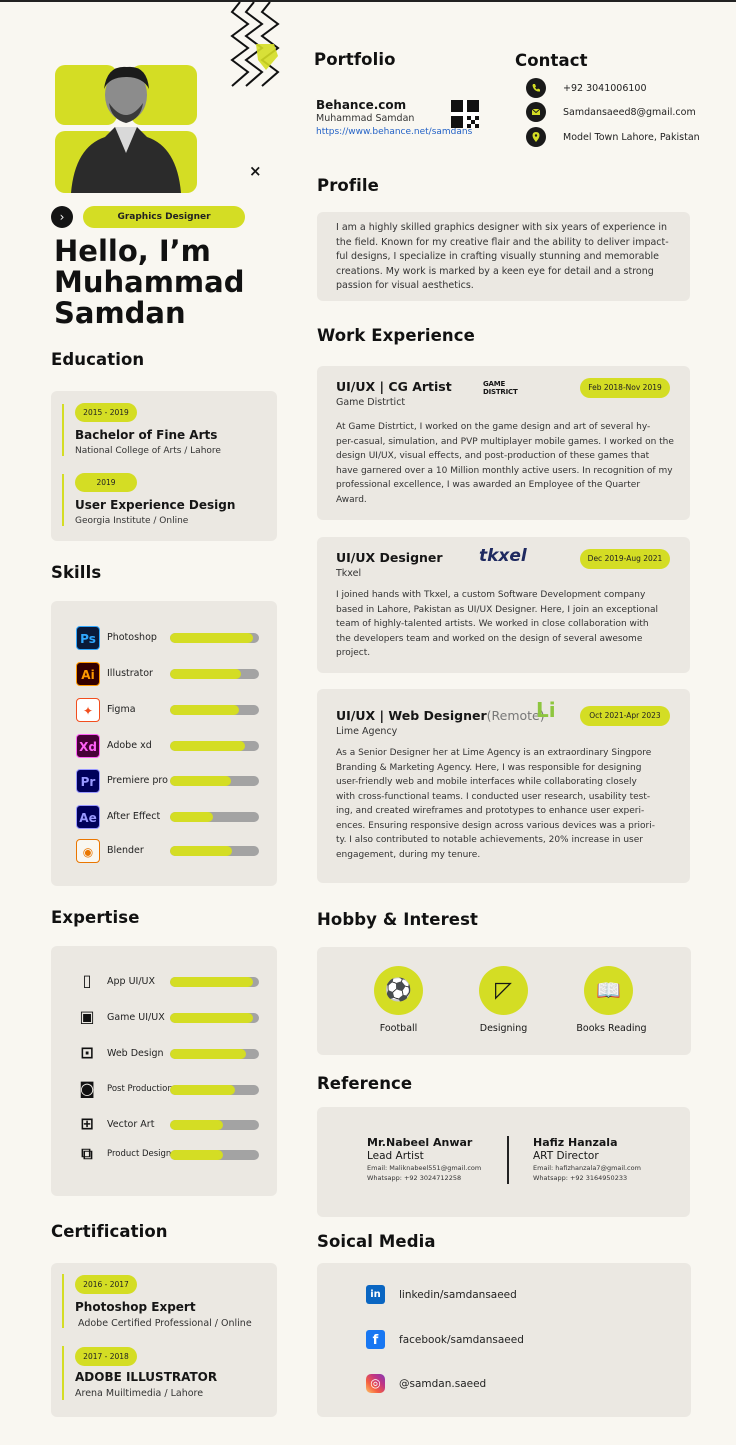 This screenshot has width=736, height=1445. What do you see at coordinates (88, 746) in the screenshot?
I see `adobe-xd-icon: Xd` at bounding box center [88, 746].